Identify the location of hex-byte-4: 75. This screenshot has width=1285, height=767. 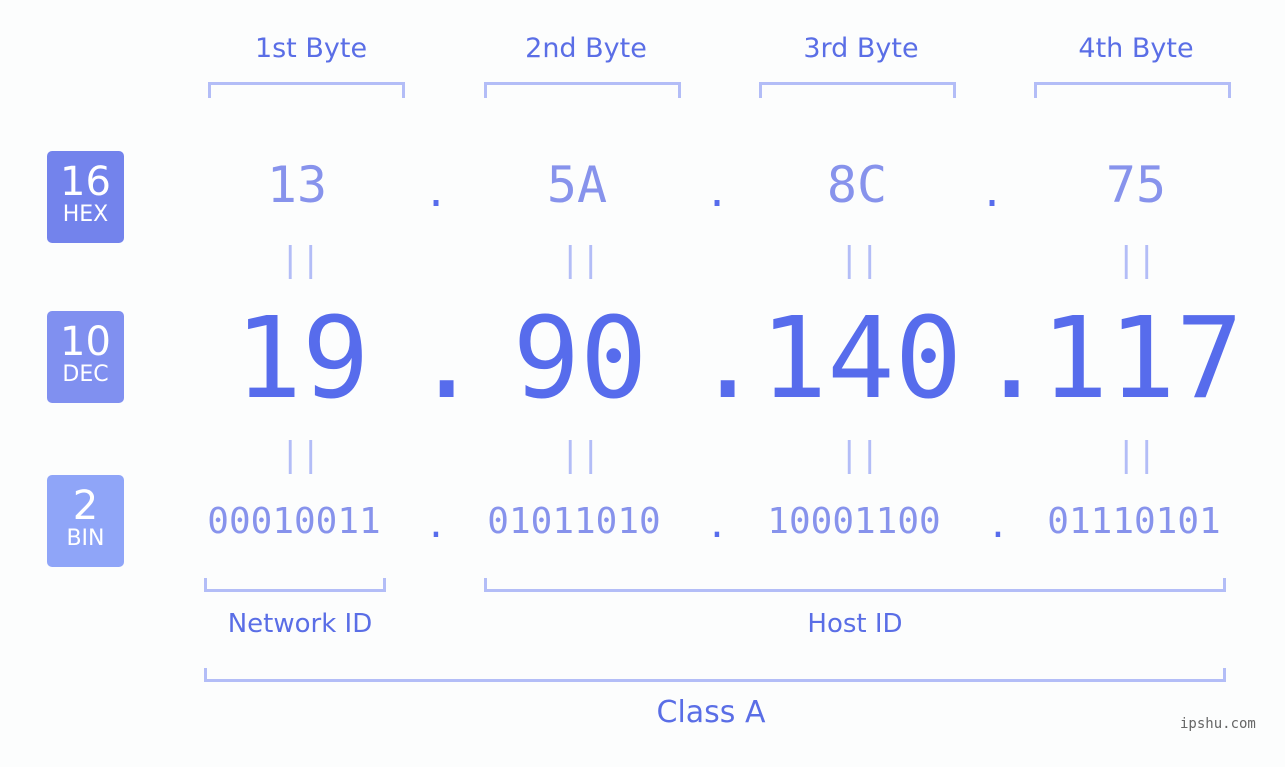
(1136, 185).